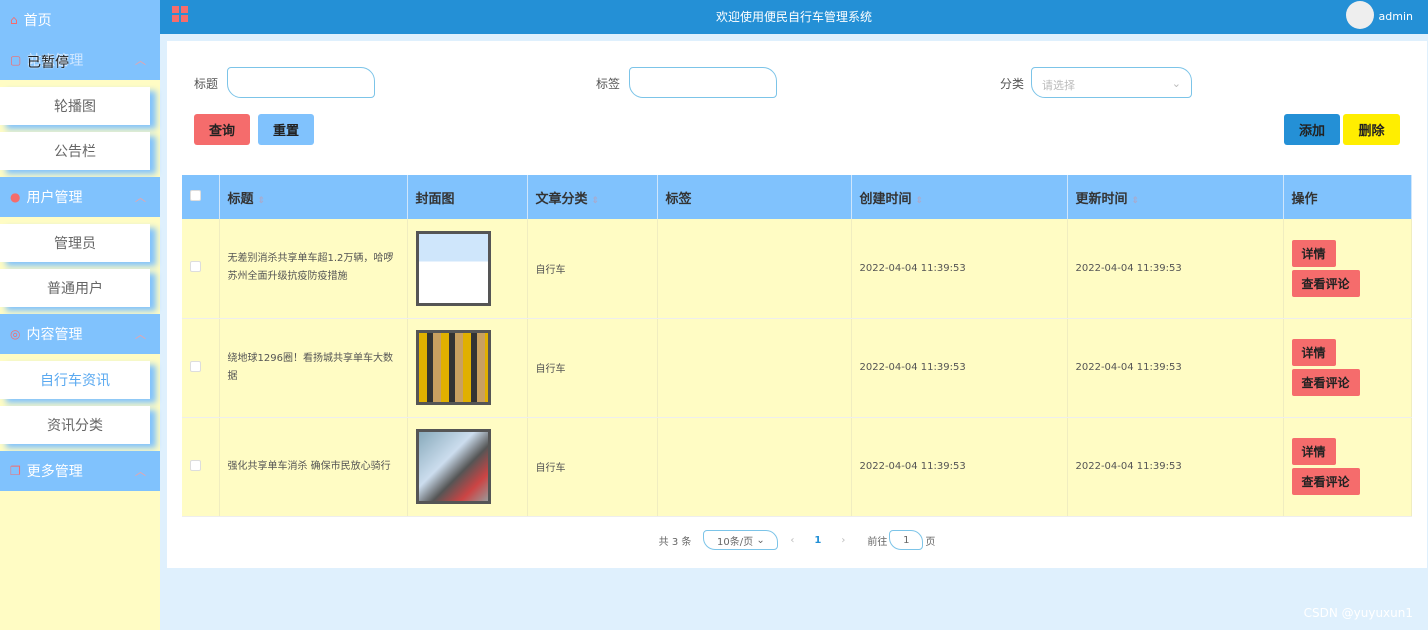  I want to click on sidebar-item-home: ⌂ 首页, so click(80, 20).